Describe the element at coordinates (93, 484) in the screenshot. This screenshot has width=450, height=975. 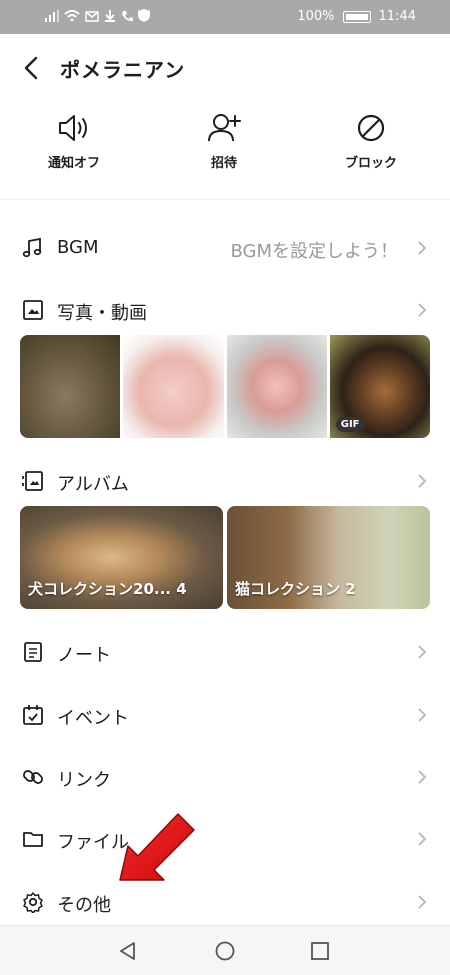
I see `album-label: アルバム` at that location.